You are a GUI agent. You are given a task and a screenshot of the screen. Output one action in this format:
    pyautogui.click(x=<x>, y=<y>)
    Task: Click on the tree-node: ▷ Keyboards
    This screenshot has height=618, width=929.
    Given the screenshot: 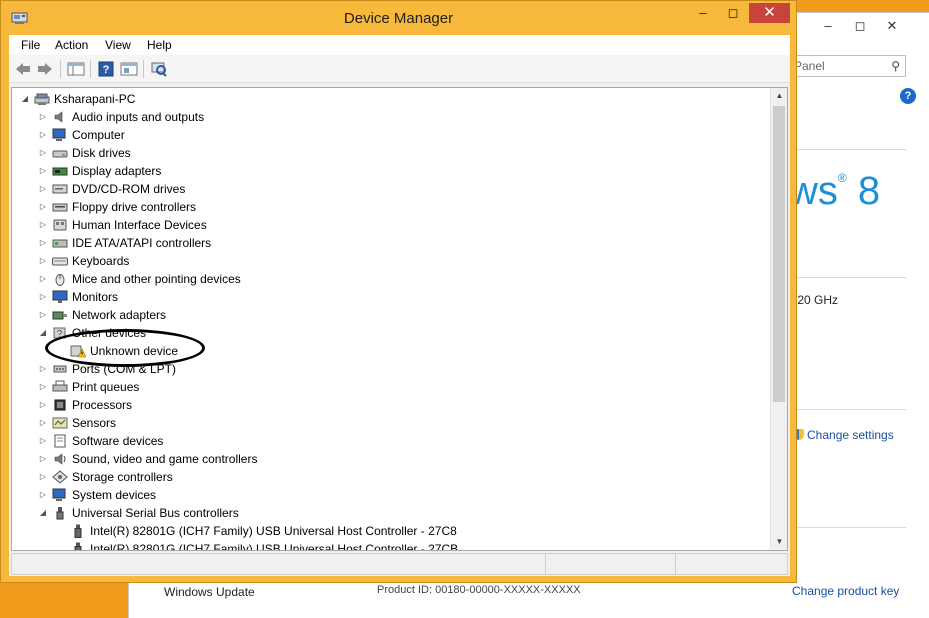 What is the action you would take?
    pyautogui.click(x=390, y=261)
    